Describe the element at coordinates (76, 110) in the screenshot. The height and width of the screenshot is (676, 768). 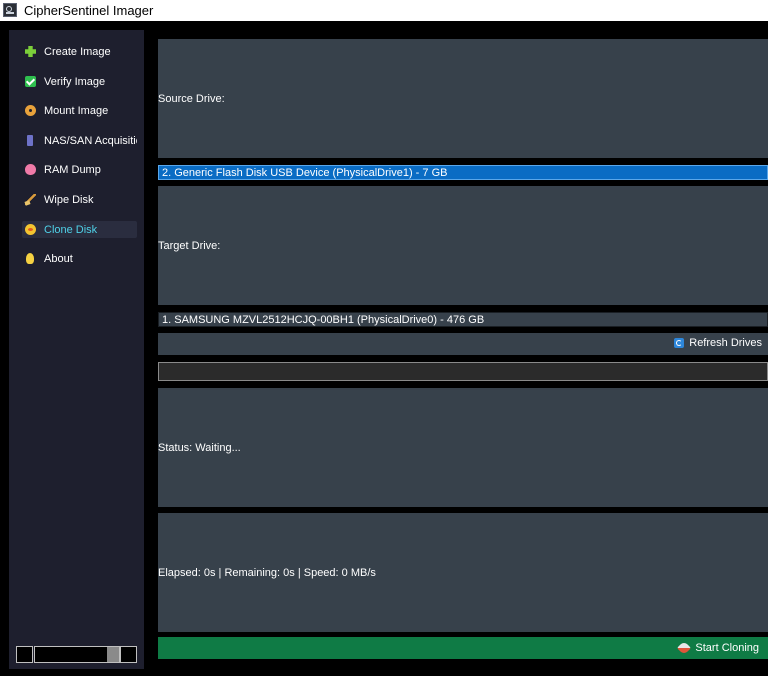
I see `sidebar-item-label: Mount Image` at that location.